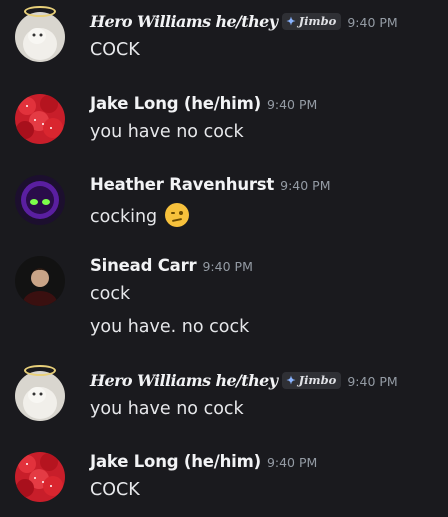 This screenshot has height=517, width=448. Describe the element at coordinates (40, 200) in the screenshot. I see `purple-creature-avatar` at that location.